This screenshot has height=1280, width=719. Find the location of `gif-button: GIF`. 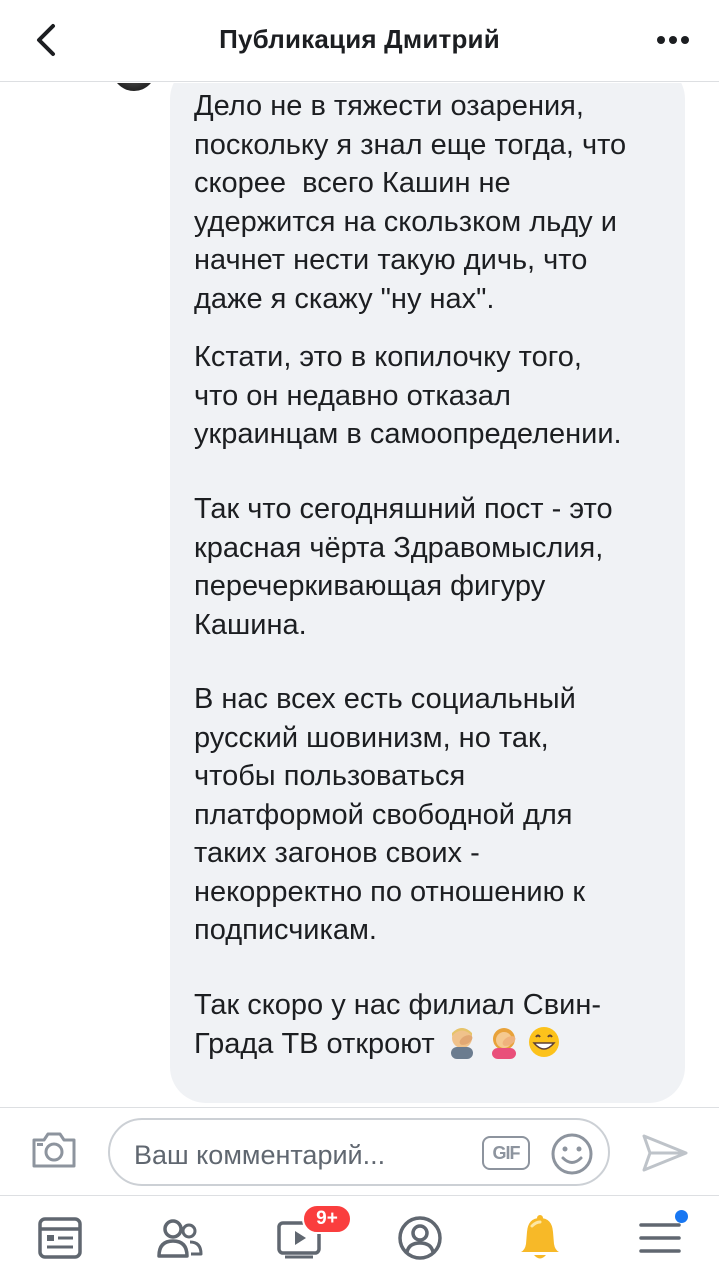

gif-button: GIF is located at coordinates (506, 1153).